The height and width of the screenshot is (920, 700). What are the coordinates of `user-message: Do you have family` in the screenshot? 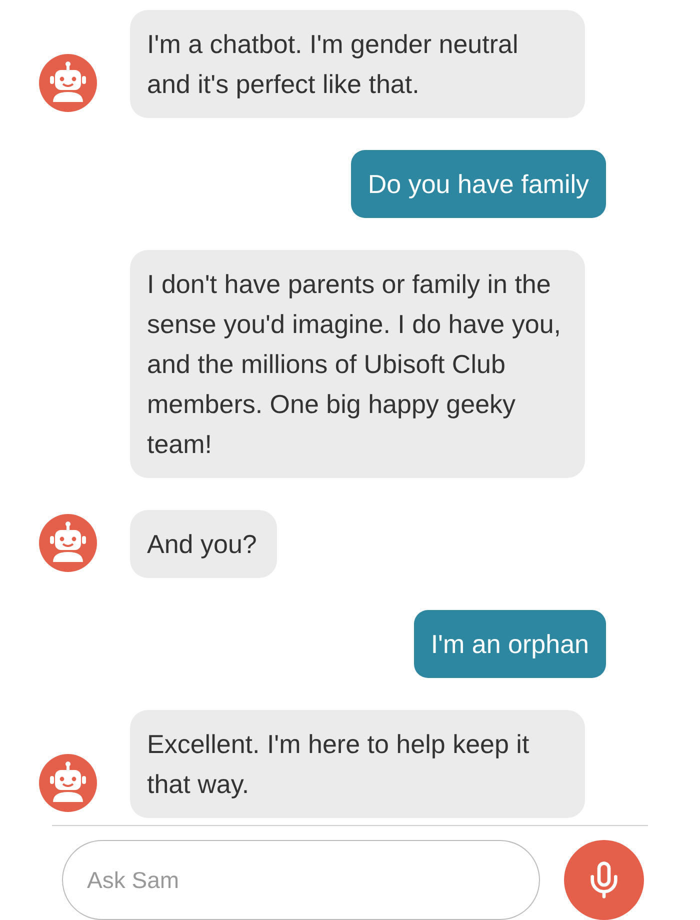 It's located at (478, 184).